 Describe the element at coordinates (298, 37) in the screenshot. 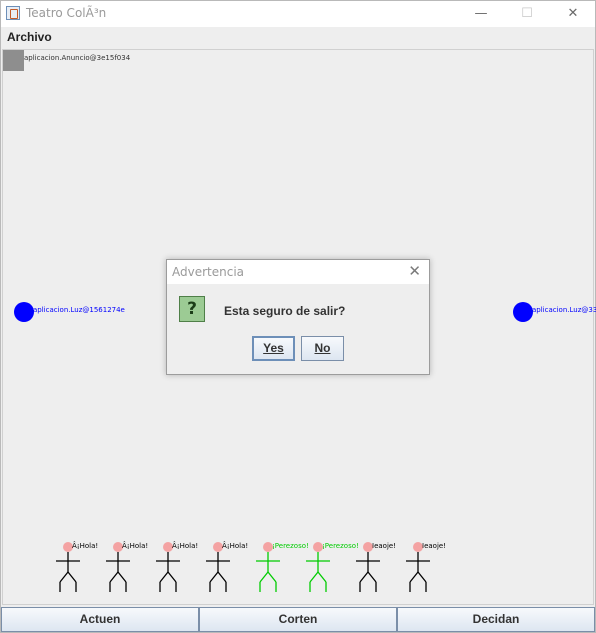

I see `menu-bar: Archivo` at that location.